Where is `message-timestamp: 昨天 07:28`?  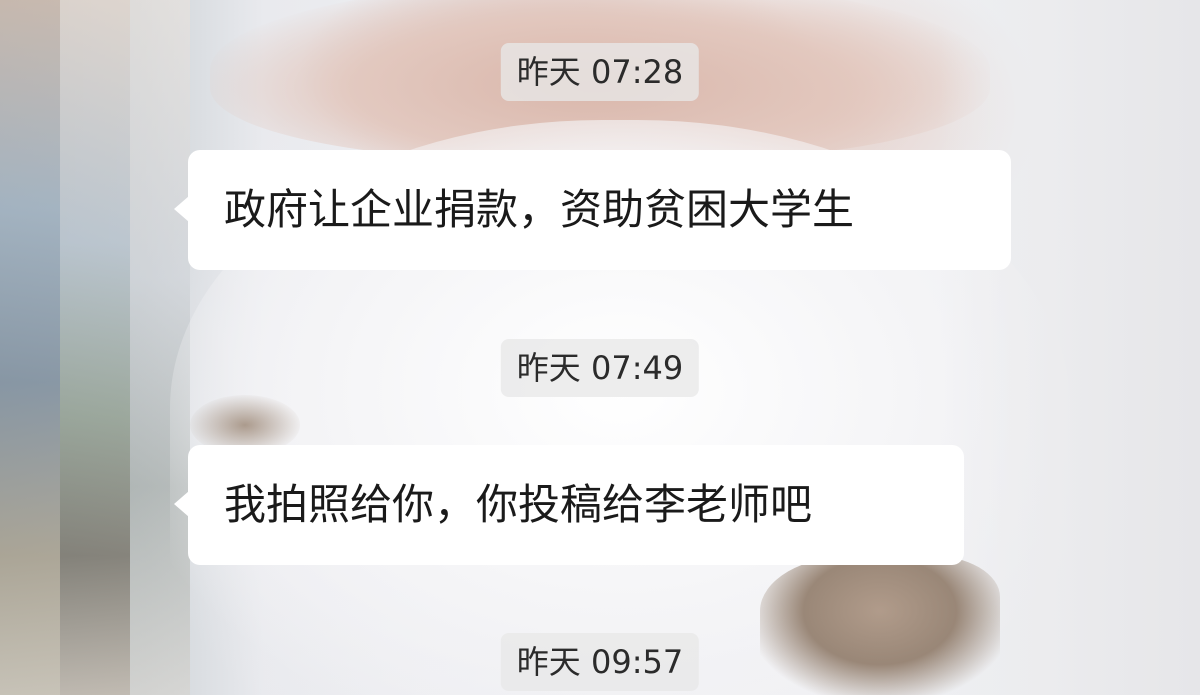 message-timestamp: 昨天 07:28 is located at coordinates (600, 72).